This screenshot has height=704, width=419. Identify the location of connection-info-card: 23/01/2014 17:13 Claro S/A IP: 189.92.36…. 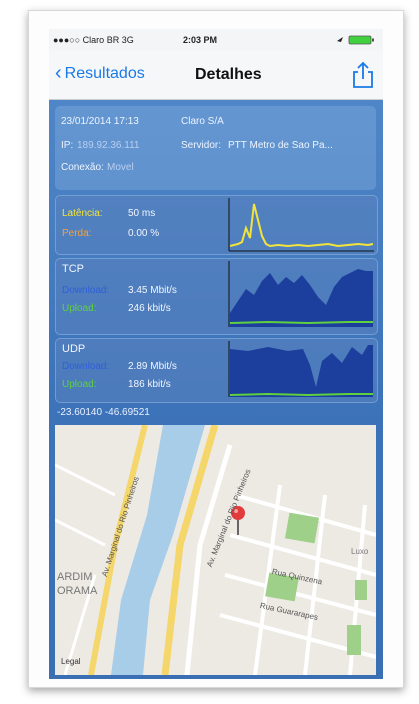
(215, 148).